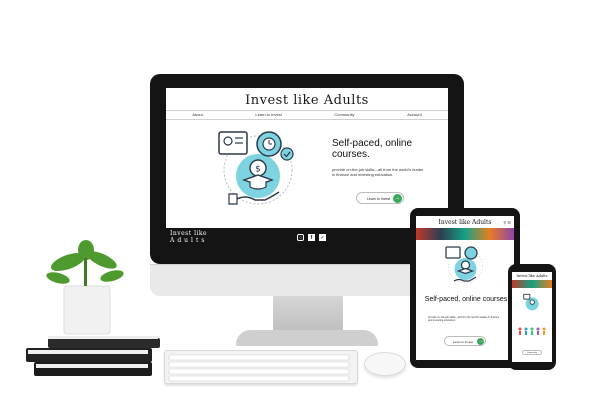 The width and height of the screenshot is (612, 408). I want to click on facebook-icon: f, so click(311, 237).